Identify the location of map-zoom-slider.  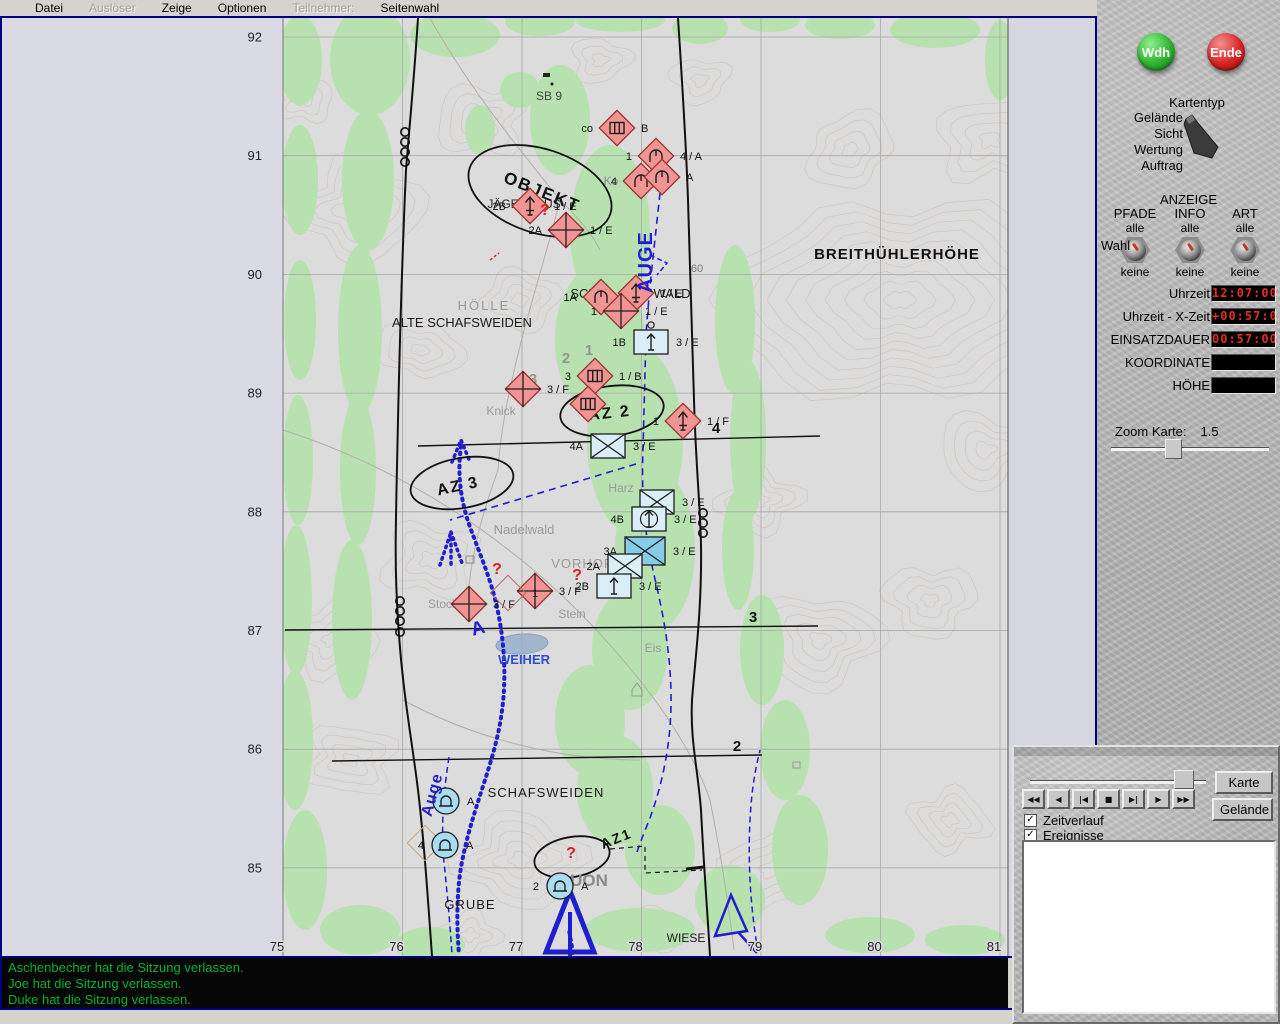
(1190, 448).